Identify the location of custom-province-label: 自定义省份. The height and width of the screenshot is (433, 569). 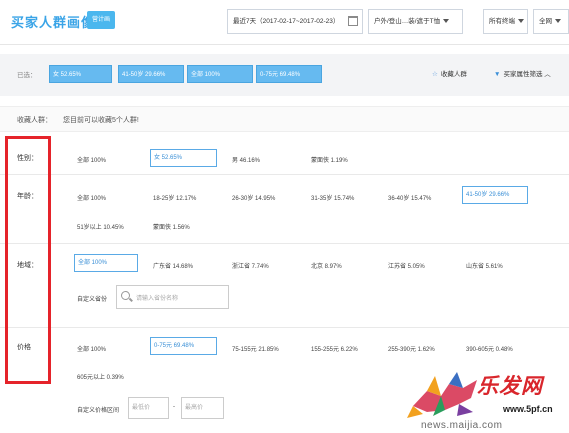
(92, 300).